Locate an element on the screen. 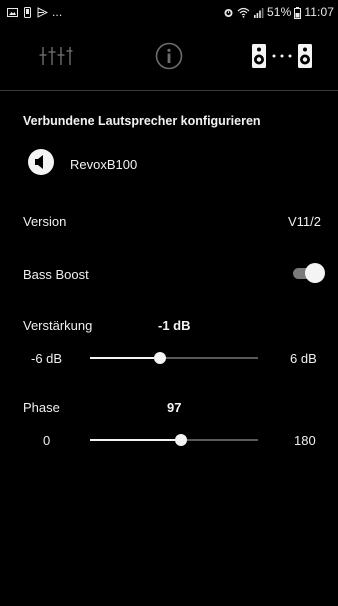 The image size is (338, 606). speaker-icon is located at coordinates (41, 164).